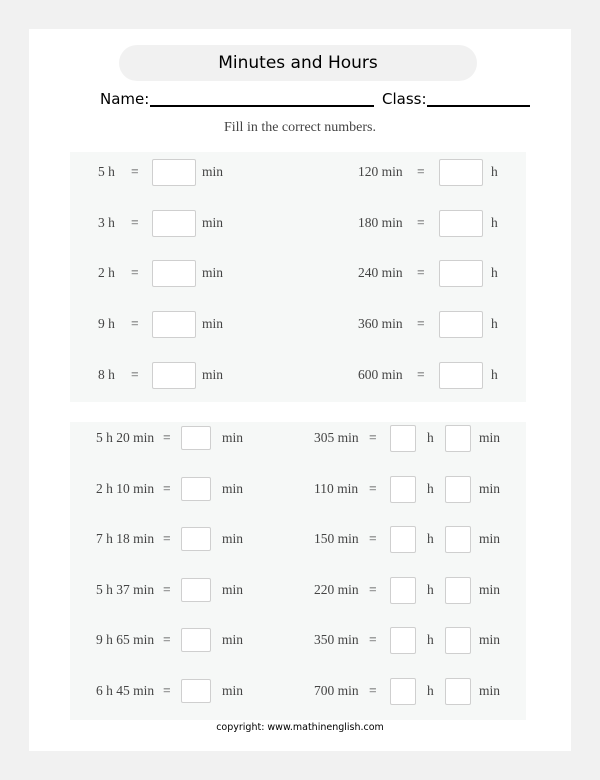  I want to click on given-value: 3 h, so click(106, 222).